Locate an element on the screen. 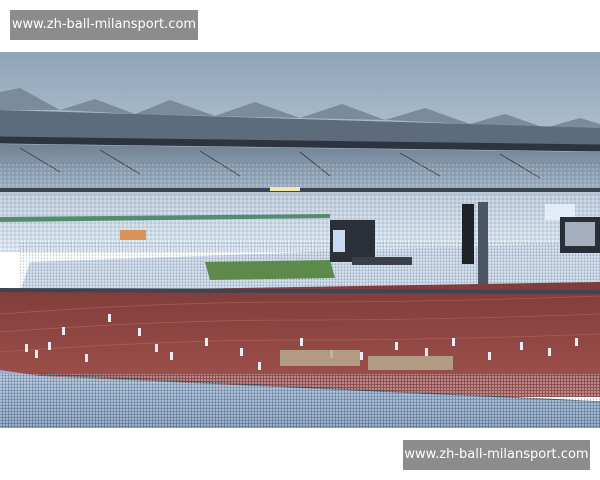  watermark-top: www.zh-ball-milansport.com is located at coordinates (104, 25).